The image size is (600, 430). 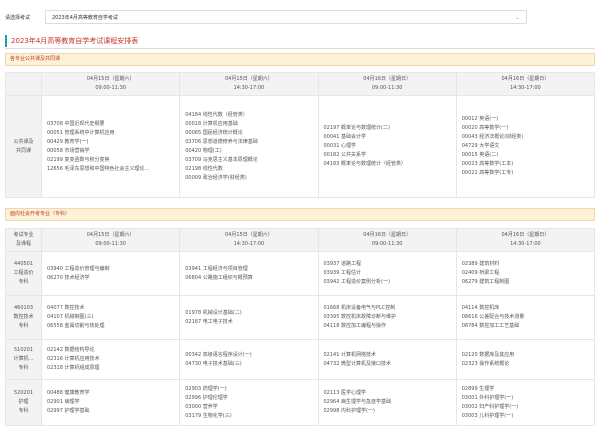 I want to click on course-cell: 03940 工程造价管理与编制 06270 技术经济学, so click(x=110, y=273).